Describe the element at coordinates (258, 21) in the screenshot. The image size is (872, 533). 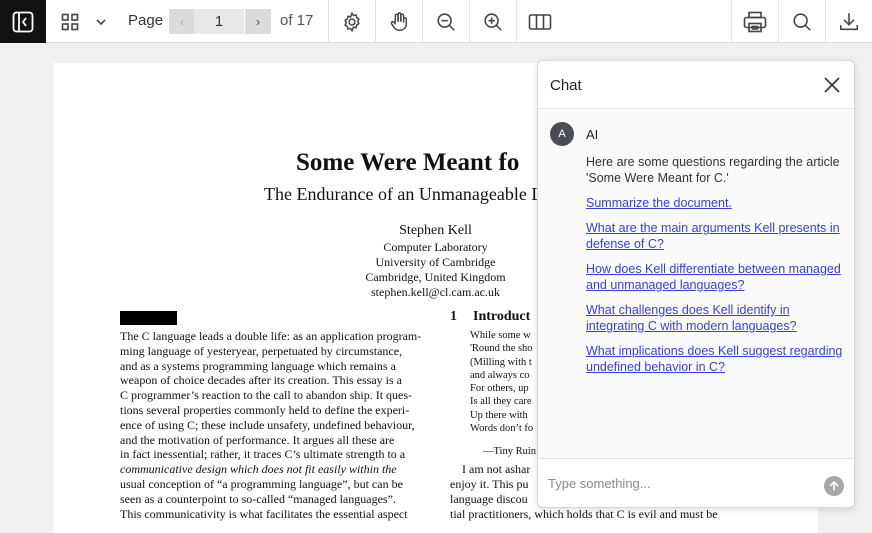
I see `next-page-button: ›` at that location.